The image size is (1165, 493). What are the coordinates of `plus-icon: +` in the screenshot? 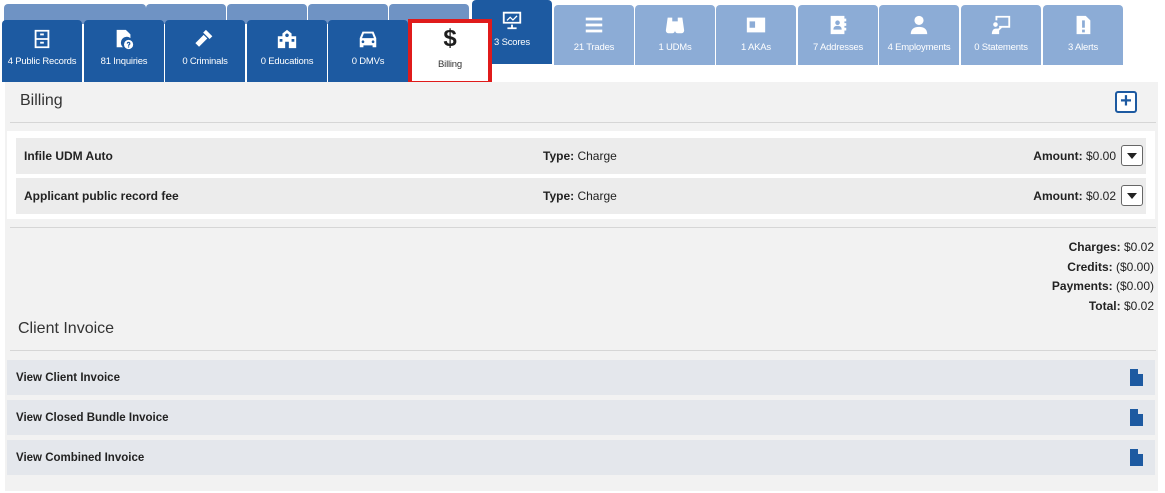 It's located at (1126, 101).